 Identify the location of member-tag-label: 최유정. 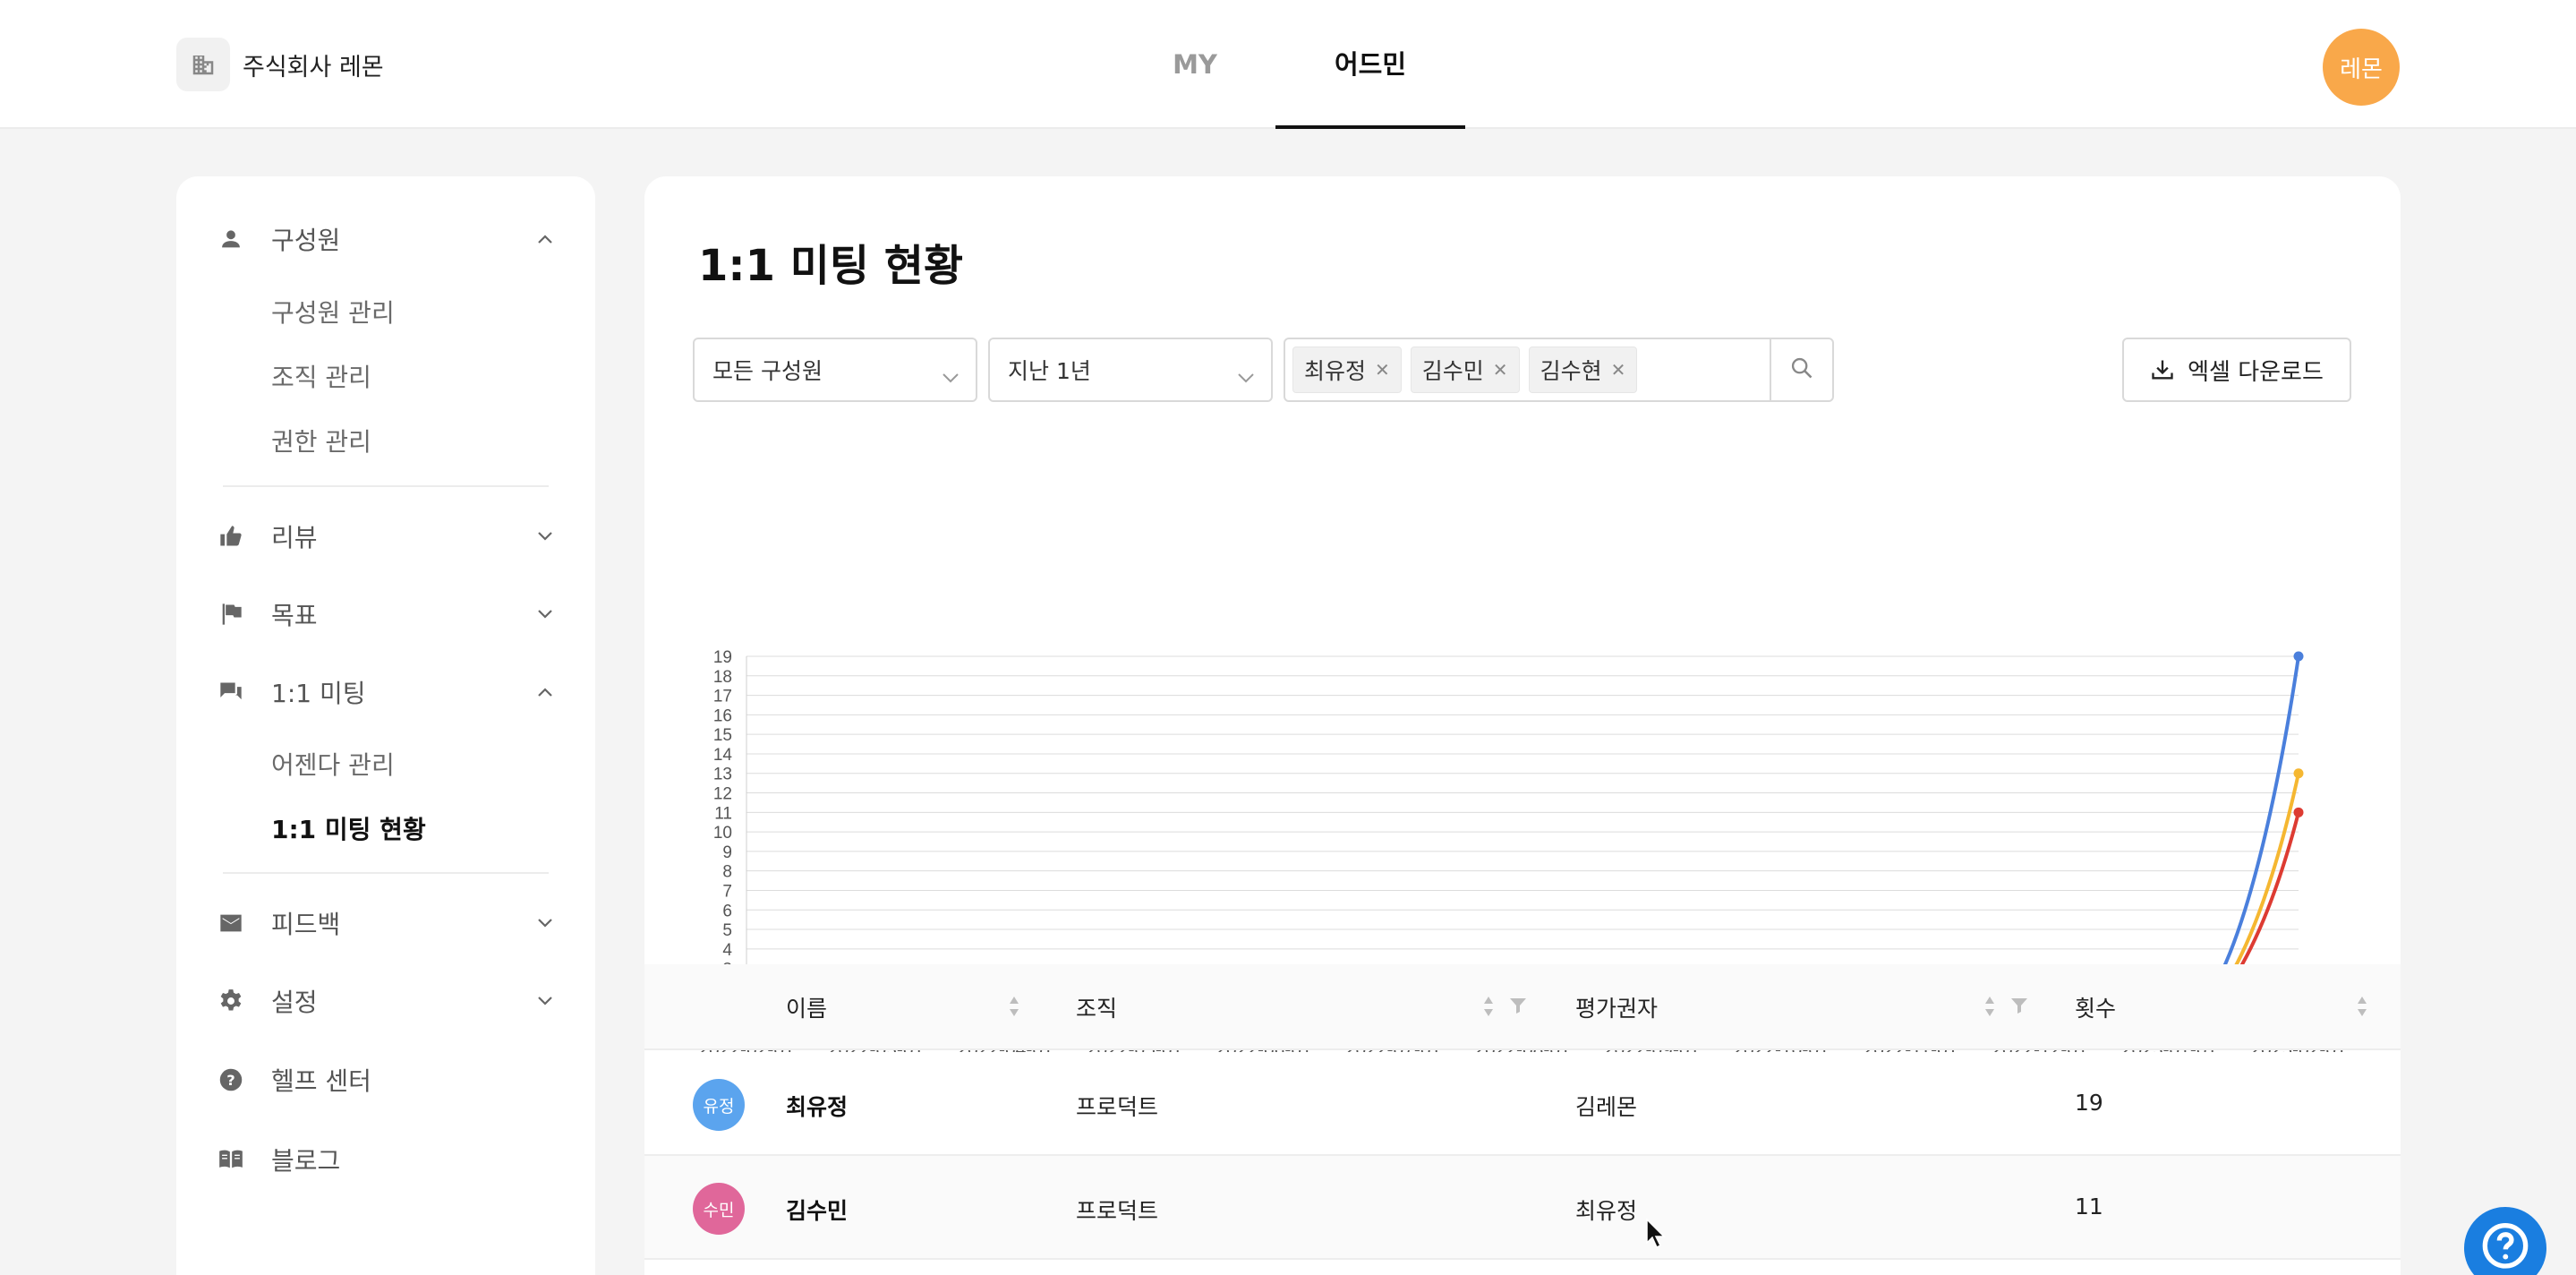
(1335, 371).